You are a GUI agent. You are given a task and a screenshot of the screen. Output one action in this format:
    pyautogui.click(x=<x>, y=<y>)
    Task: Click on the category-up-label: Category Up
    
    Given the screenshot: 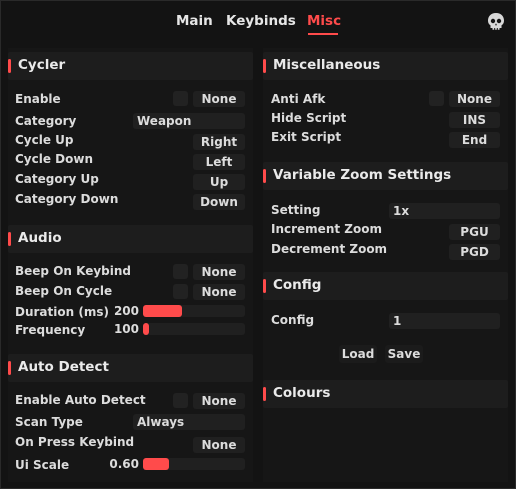 What is the action you would take?
    pyautogui.click(x=57, y=179)
    